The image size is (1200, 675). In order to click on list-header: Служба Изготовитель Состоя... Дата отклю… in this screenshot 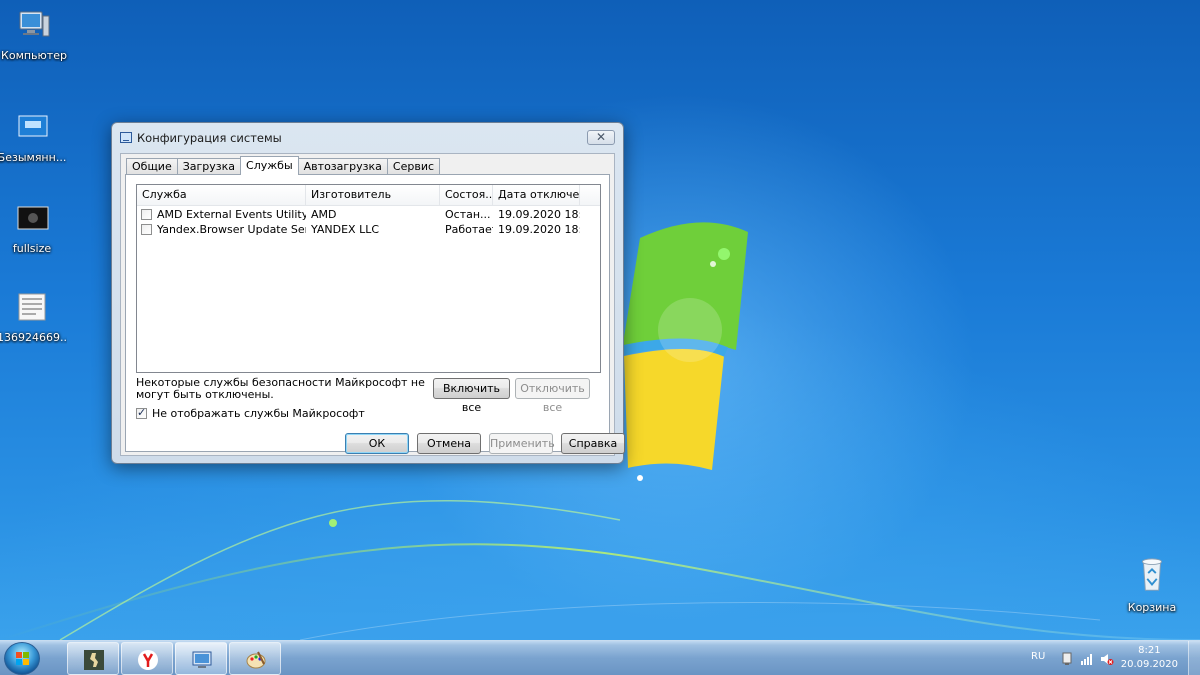, I will do `click(368, 195)`.